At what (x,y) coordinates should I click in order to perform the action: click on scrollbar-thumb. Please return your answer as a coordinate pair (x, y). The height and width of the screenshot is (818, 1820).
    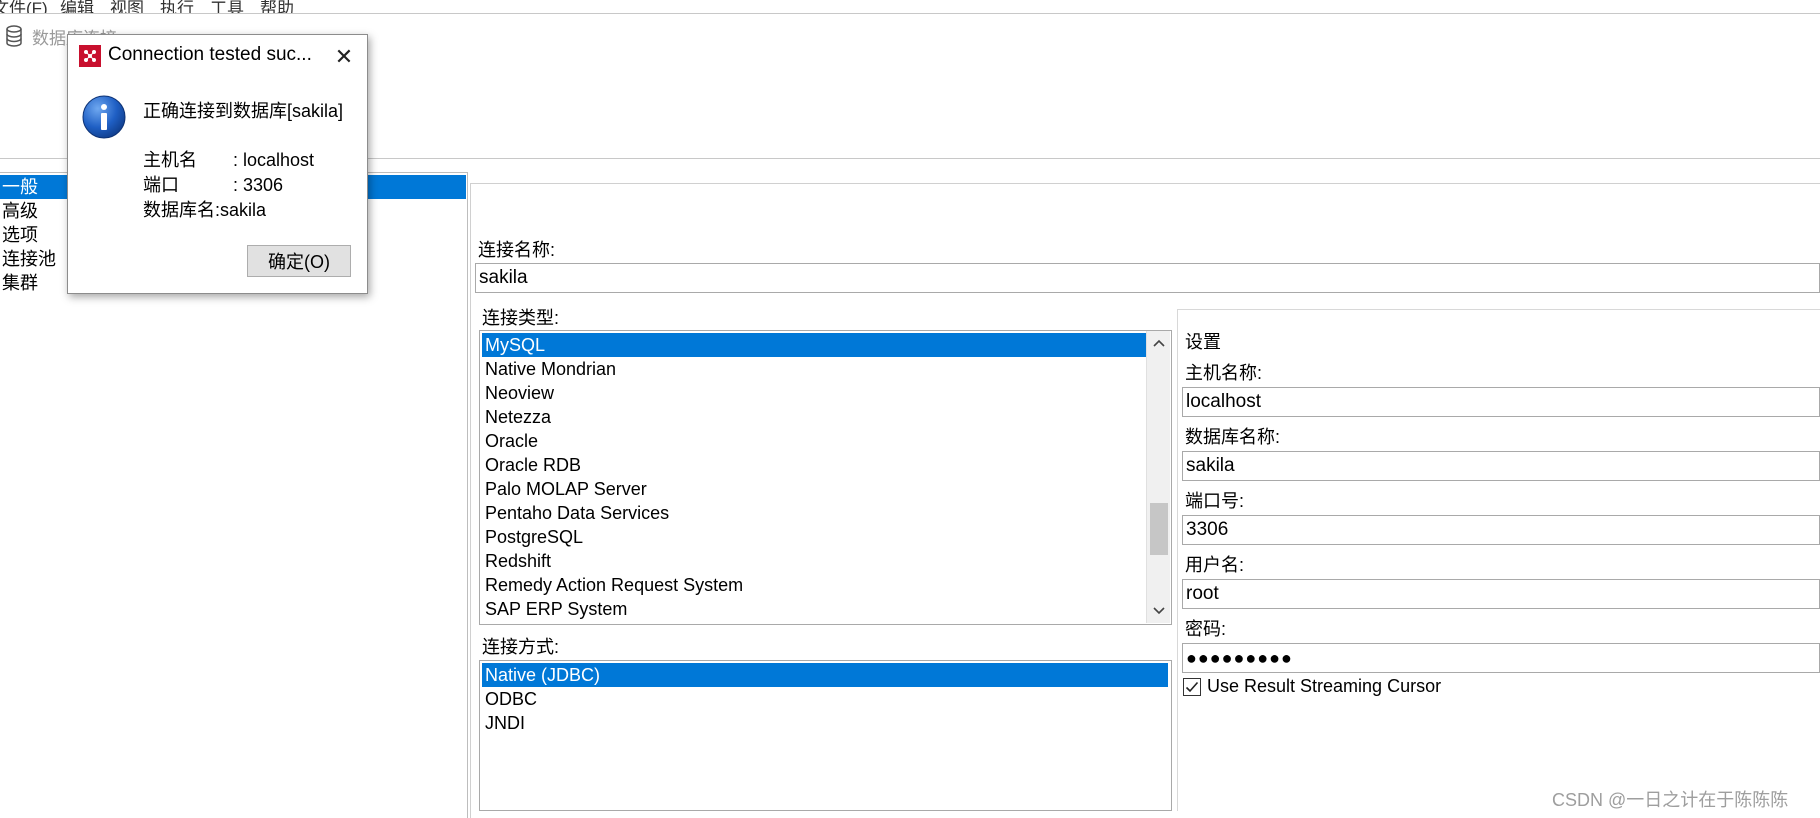
    Looking at the image, I should click on (1159, 529).